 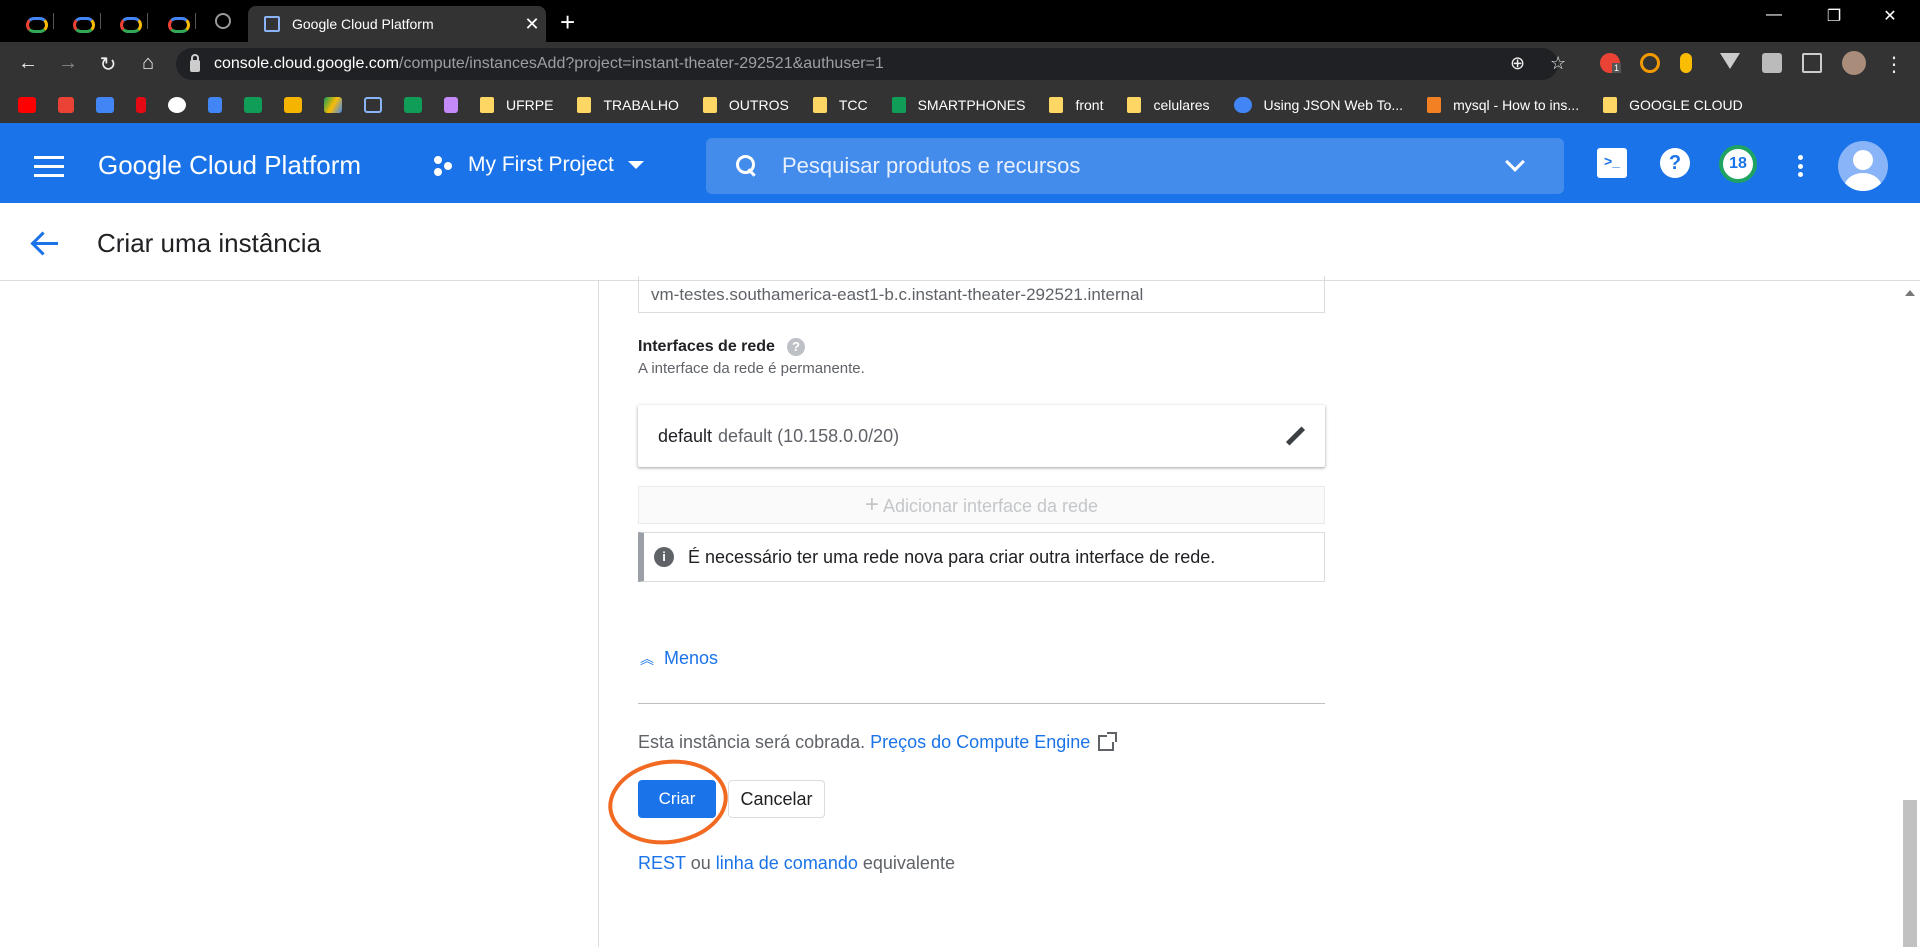 What do you see at coordinates (108, 64) in the screenshot?
I see `reload-icon: ↻` at bounding box center [108, 64].